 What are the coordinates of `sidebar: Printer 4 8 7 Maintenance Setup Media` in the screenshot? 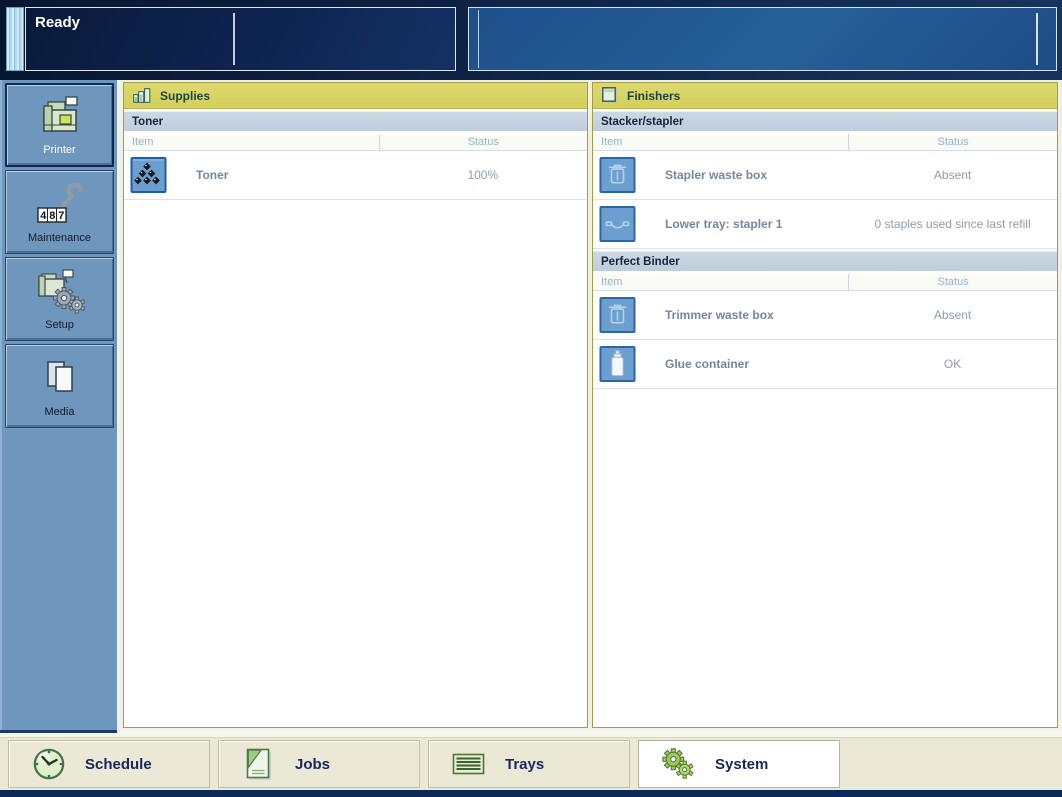 It's located at (59, 405).